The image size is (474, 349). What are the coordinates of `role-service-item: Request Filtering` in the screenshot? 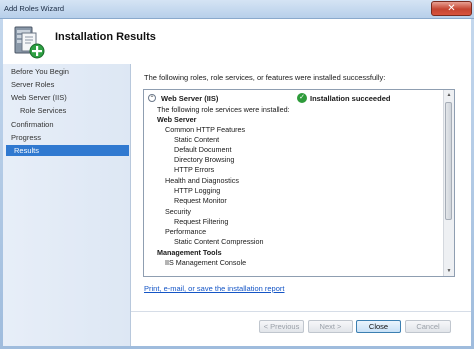 It's located at (201, 221).